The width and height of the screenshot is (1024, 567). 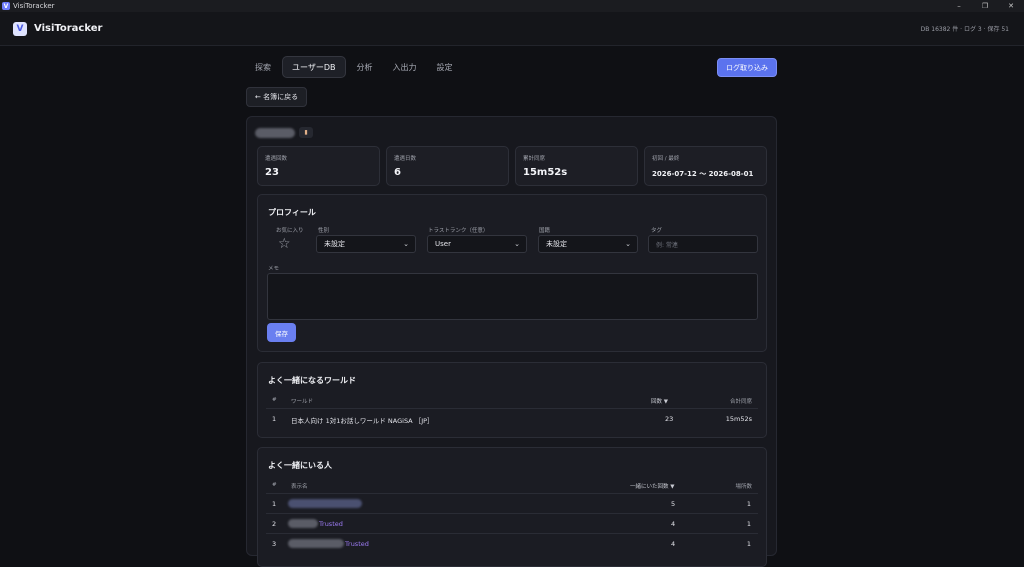 What do you see at coordinates (667, 245) in the screenshot?
I see `tag-input-placeholder: 例: 常連` at bounding box center [667, 245].